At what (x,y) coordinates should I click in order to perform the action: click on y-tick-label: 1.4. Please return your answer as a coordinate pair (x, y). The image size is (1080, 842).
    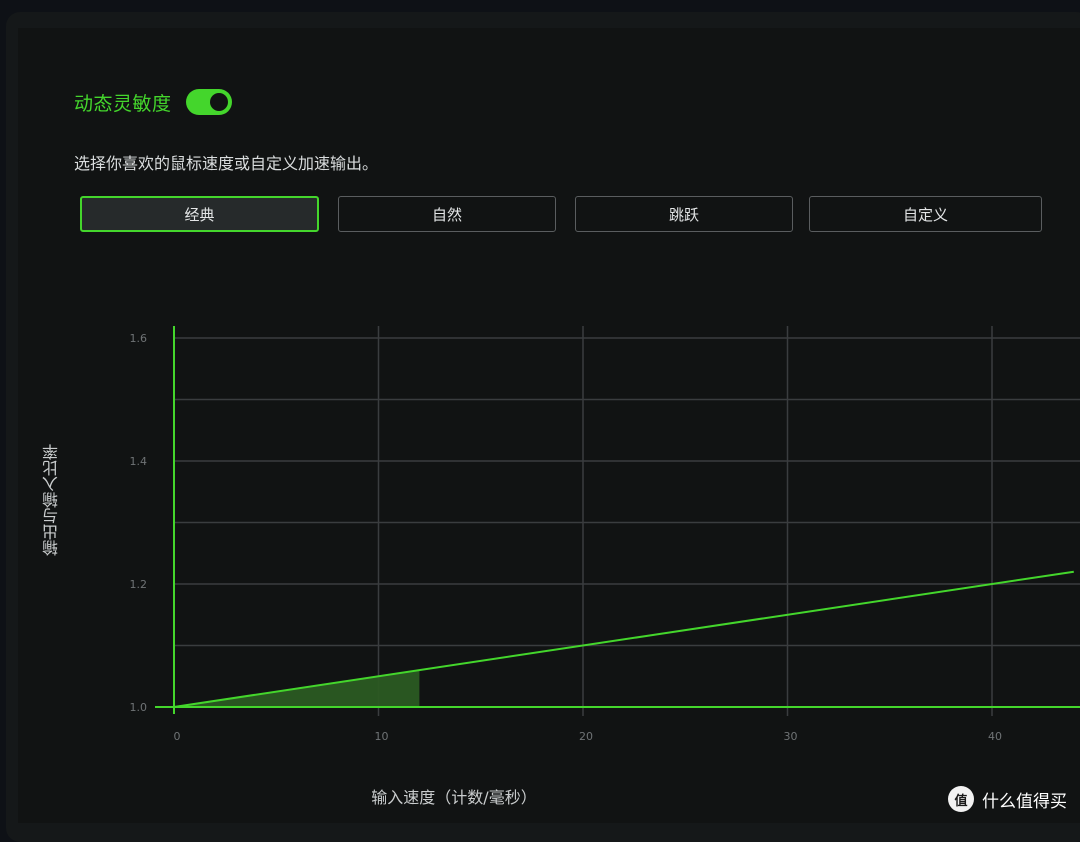
    Looking at the image, I should click on (139, 461).